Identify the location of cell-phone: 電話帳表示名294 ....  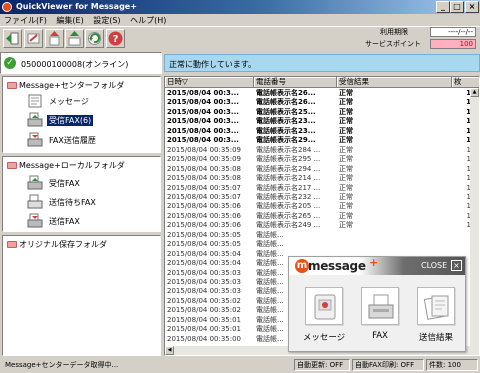
(288, 168).